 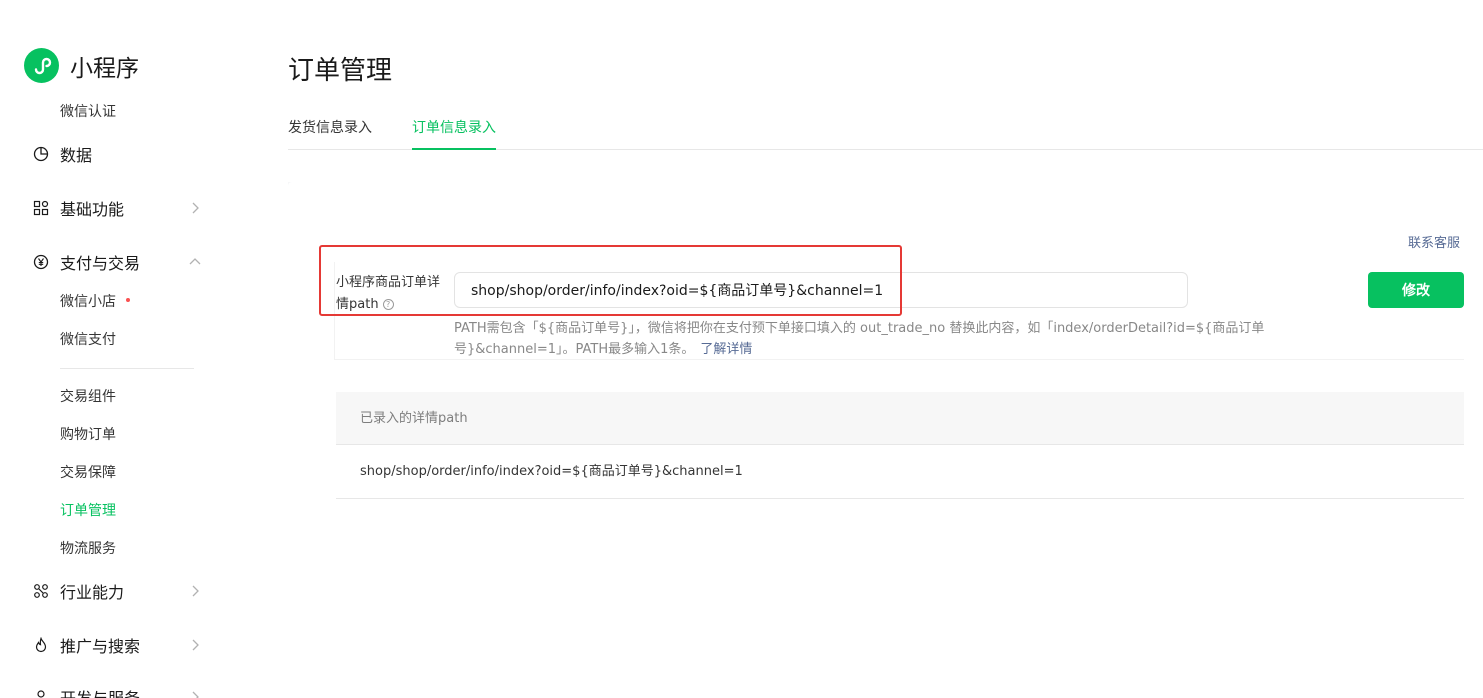 What do you see at coordinates (118, 154) in the screenshot?
I see `sidebar-group-data: 数据` at bounding box center [118, 154].